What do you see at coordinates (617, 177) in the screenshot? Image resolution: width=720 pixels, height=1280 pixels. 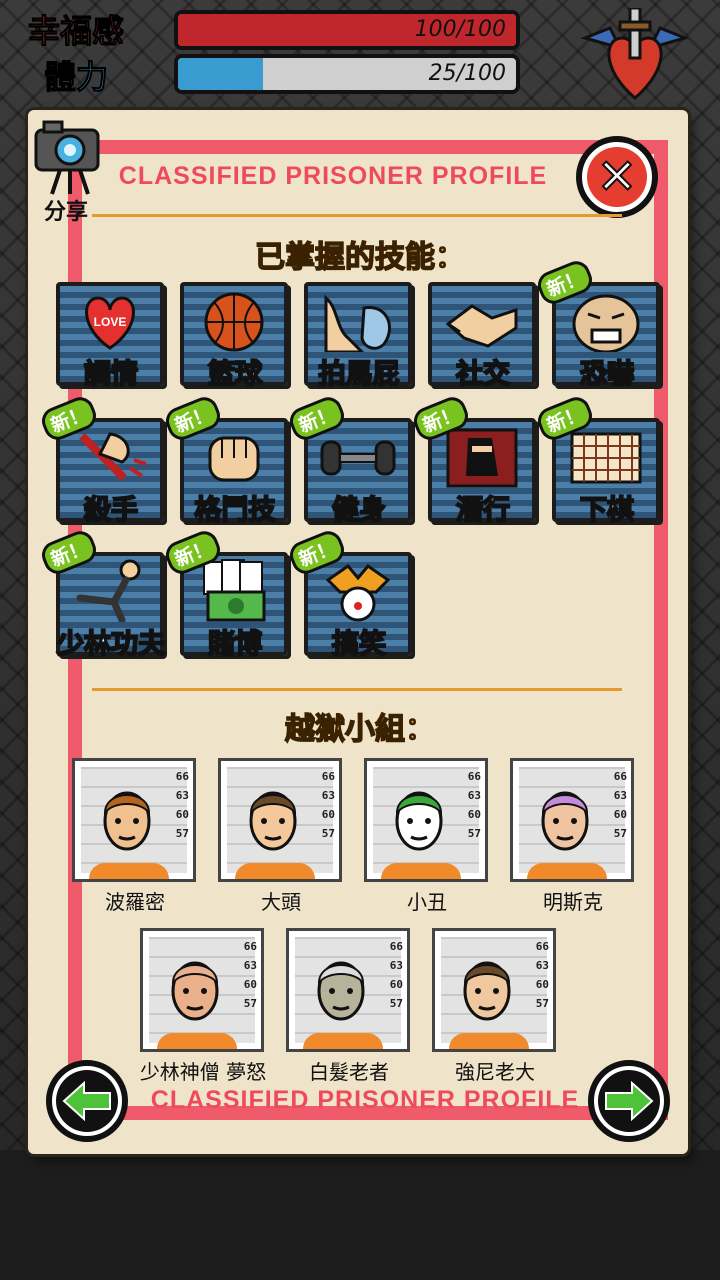 I see `close-button: ✕` at bounding box center [617, 177].